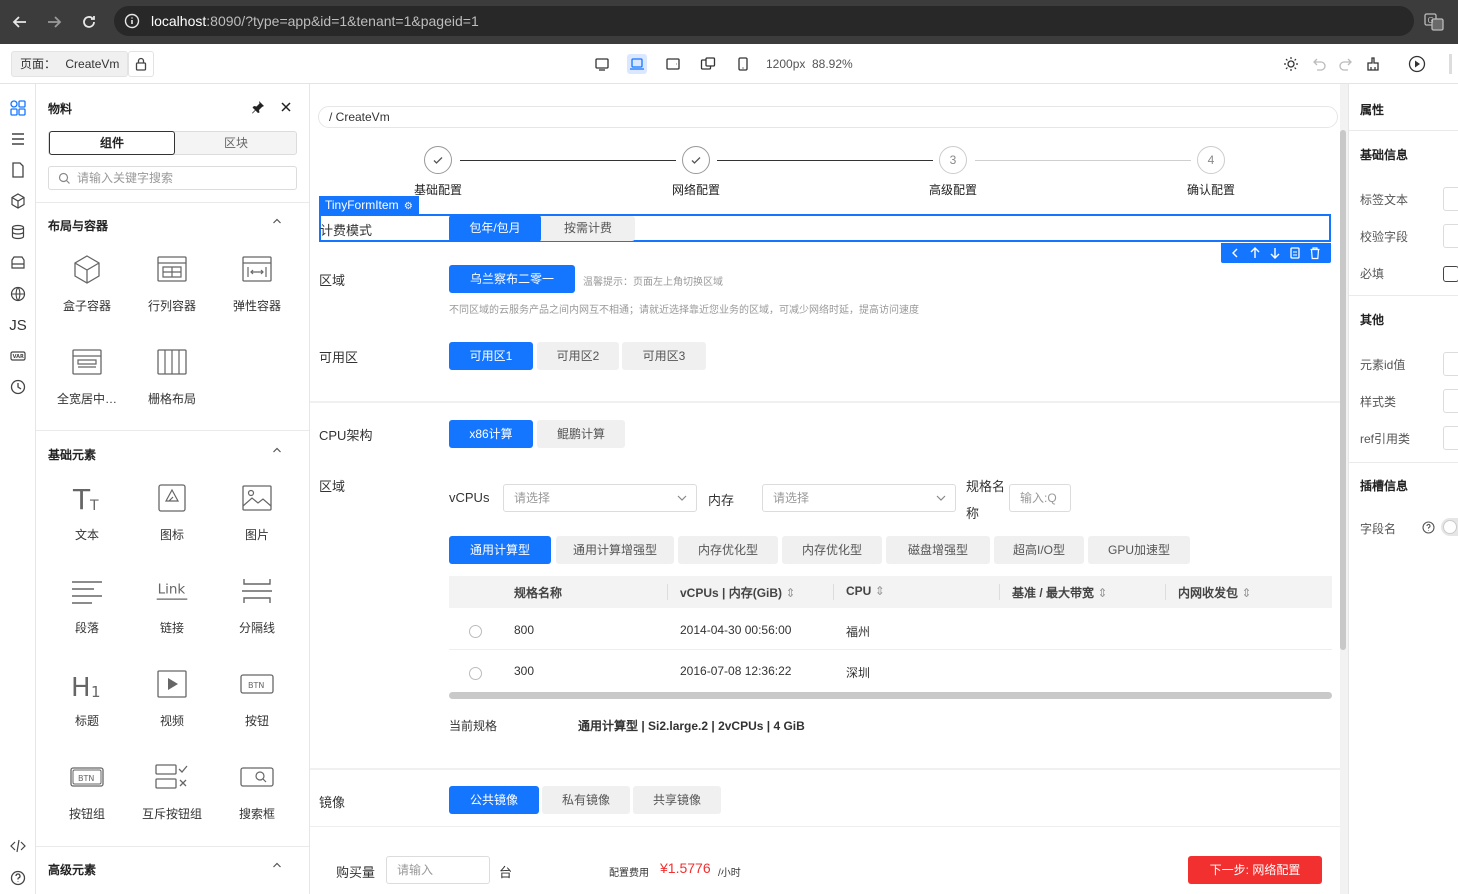  What do you see at coordinates (369, 205) in the screenshot?
I see `selected-component-tag: TinyFormItem ⚙` at bounding box center [369, 205].